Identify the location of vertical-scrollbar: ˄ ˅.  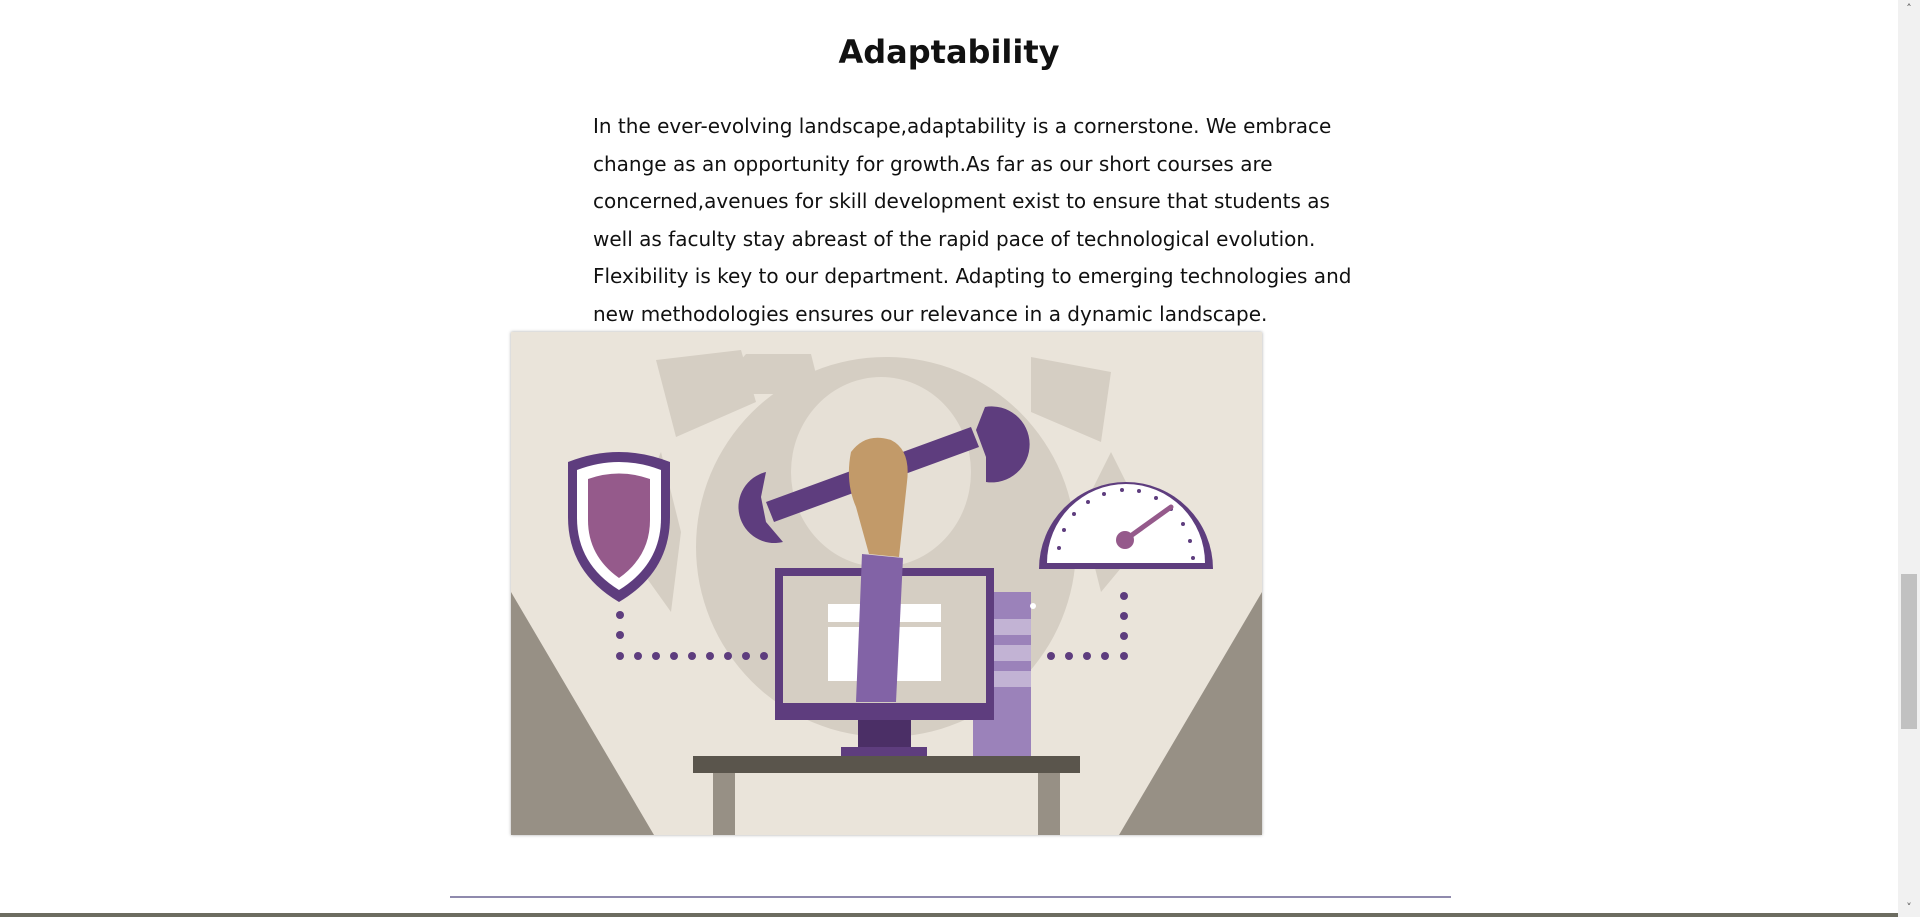
(1909, 458).